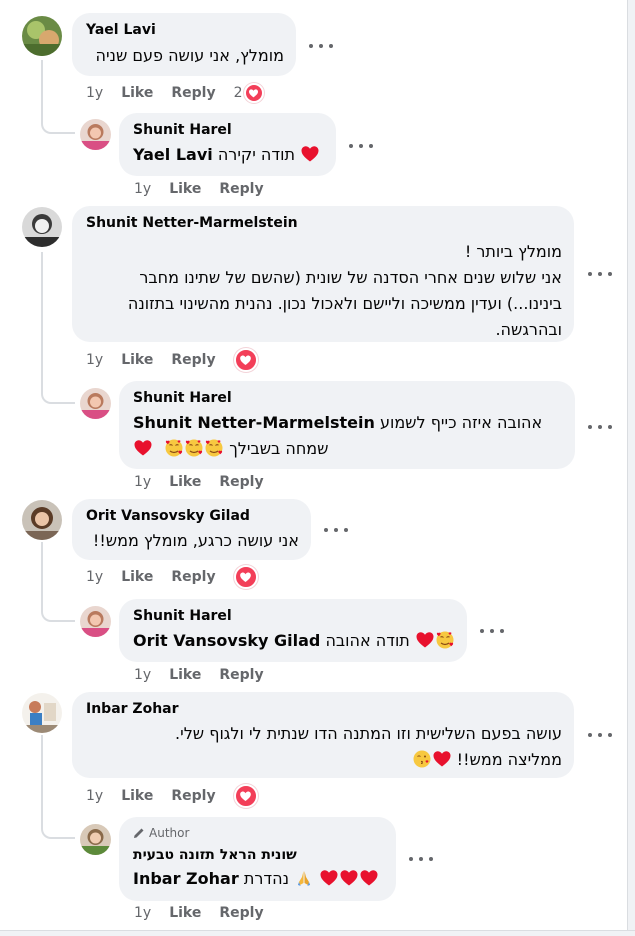 The image size is (635, 936). I want to click on reply-text-body: תודה יקירה, so click(256, 154).